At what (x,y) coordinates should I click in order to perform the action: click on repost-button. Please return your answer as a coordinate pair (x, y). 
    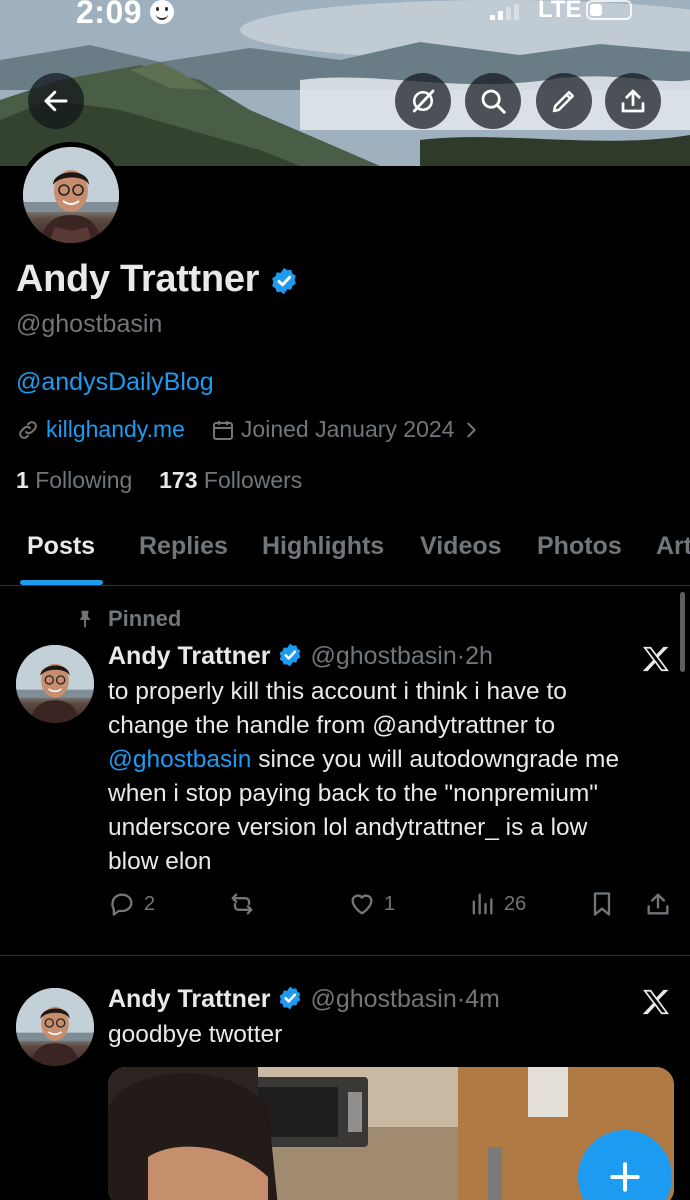
    Looking at the image, I should click on (242, 904).